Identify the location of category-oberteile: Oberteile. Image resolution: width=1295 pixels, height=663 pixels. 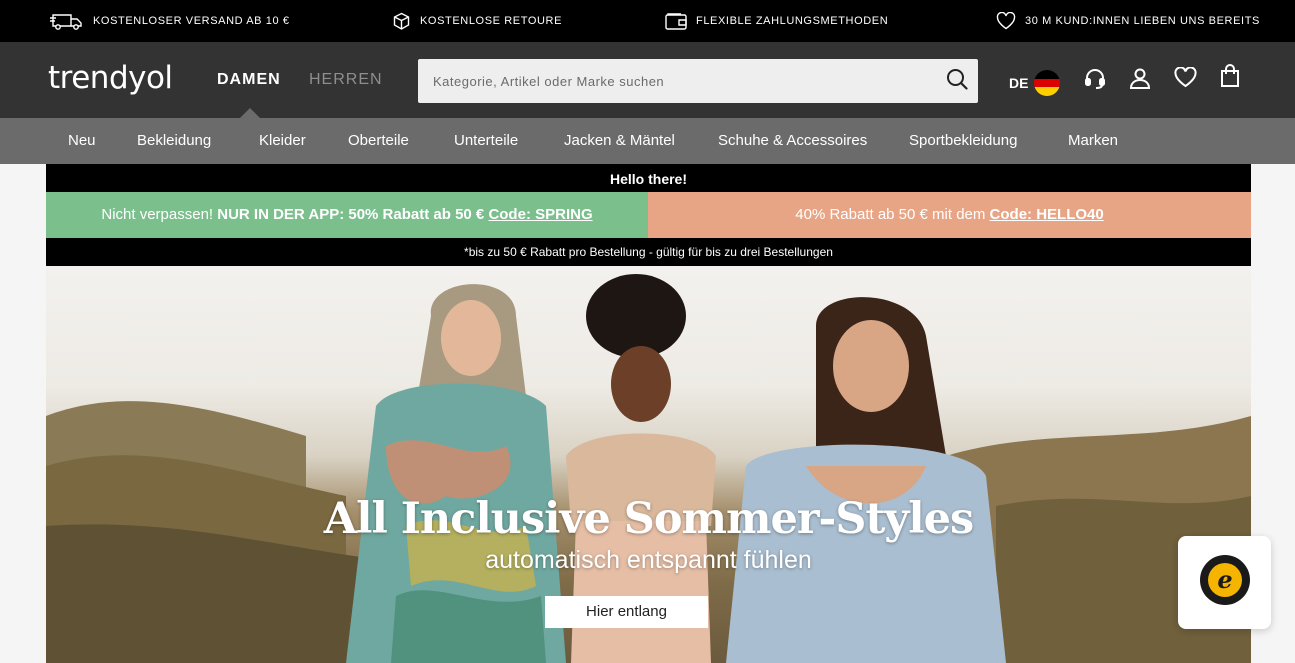
(378, 141).